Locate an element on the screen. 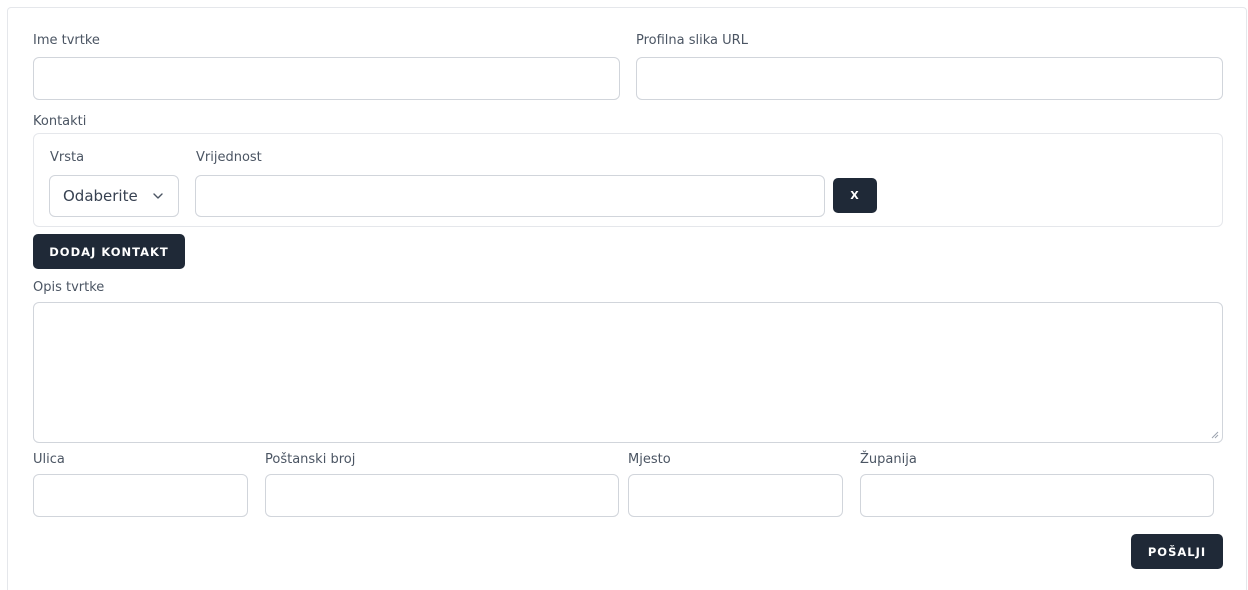 This screenshot has width=1248, height=590. contact-type-selected: Odaberite is located at coordinates (100, 196).